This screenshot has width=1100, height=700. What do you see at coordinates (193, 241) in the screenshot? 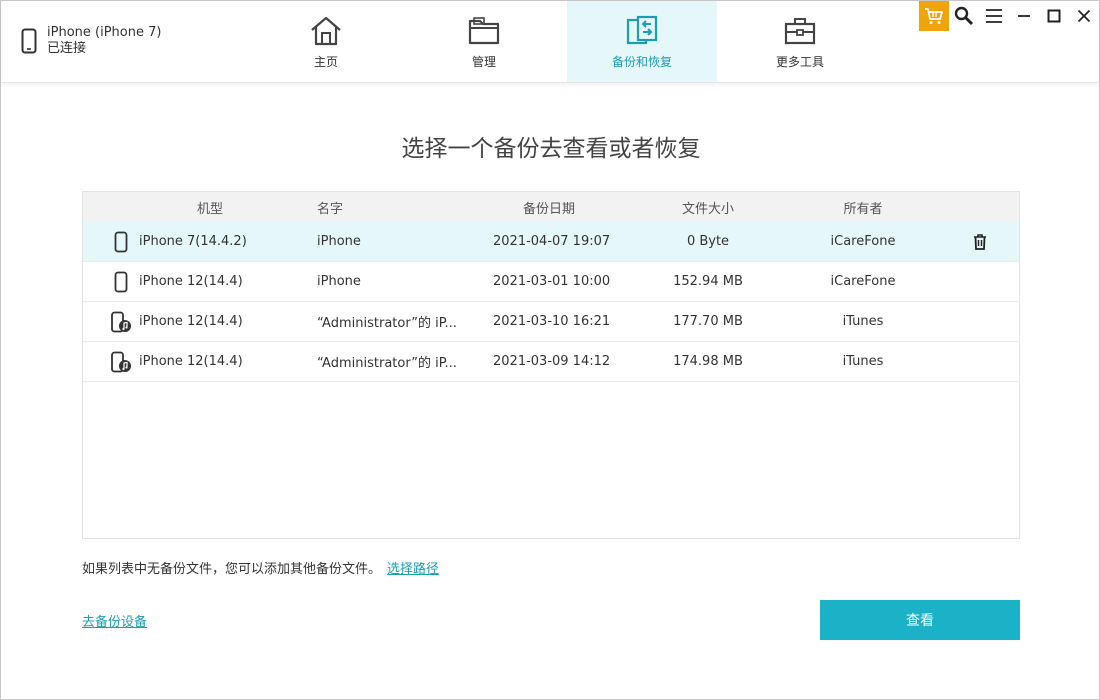
I see `cell-model: iPhone 7(14.4.2)` at bounding box center [193, 241].